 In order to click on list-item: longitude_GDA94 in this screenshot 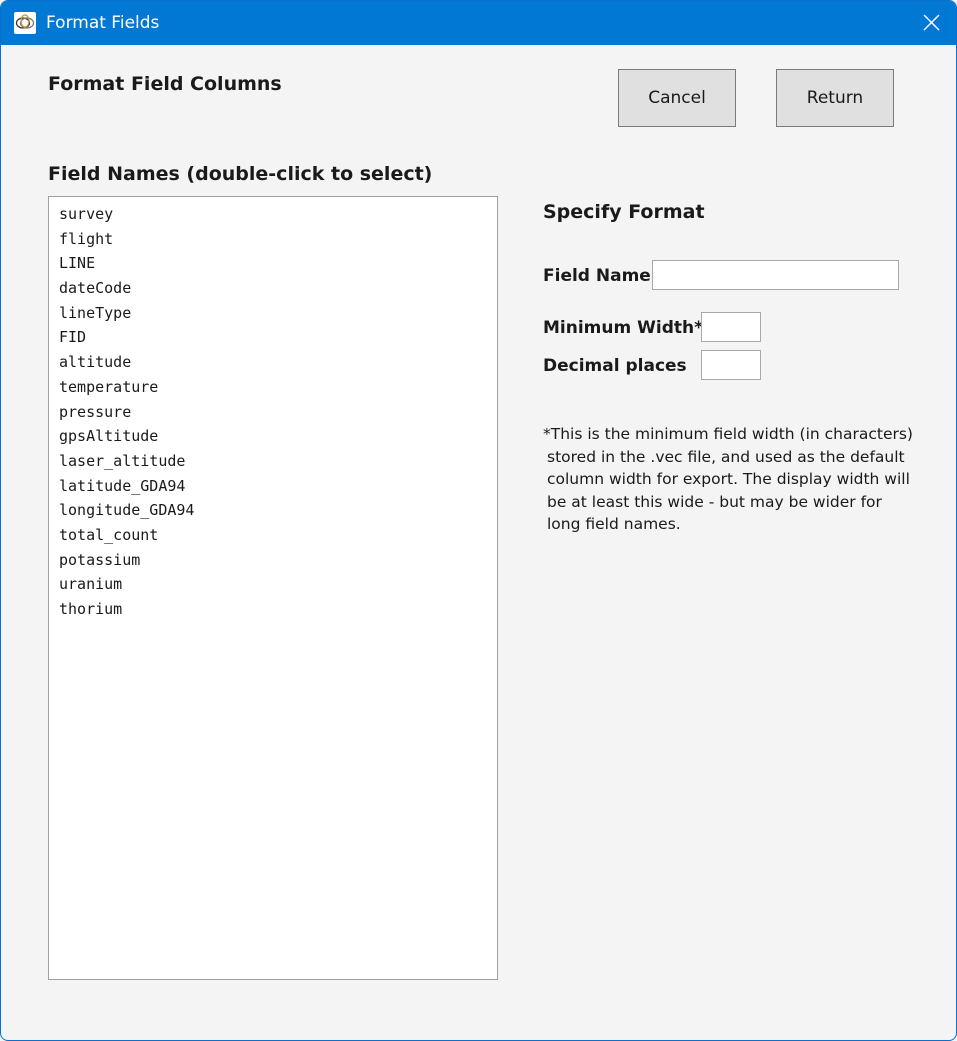, I will do `click(273, 510)`.